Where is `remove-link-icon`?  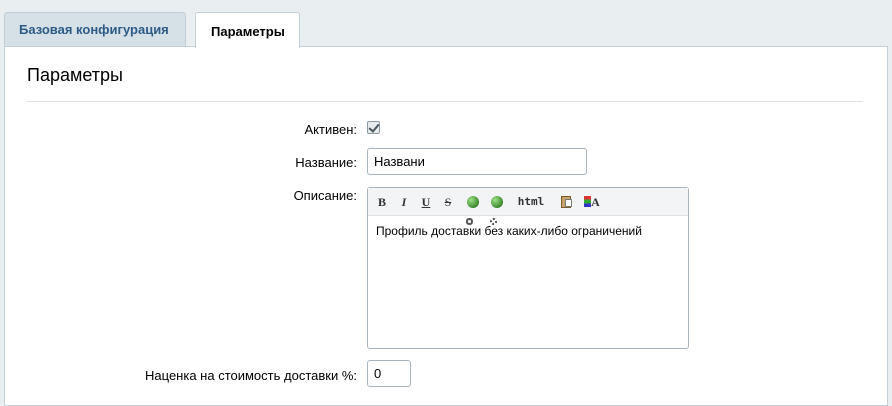
remove-link-icon is located at coordinates (497, 209).